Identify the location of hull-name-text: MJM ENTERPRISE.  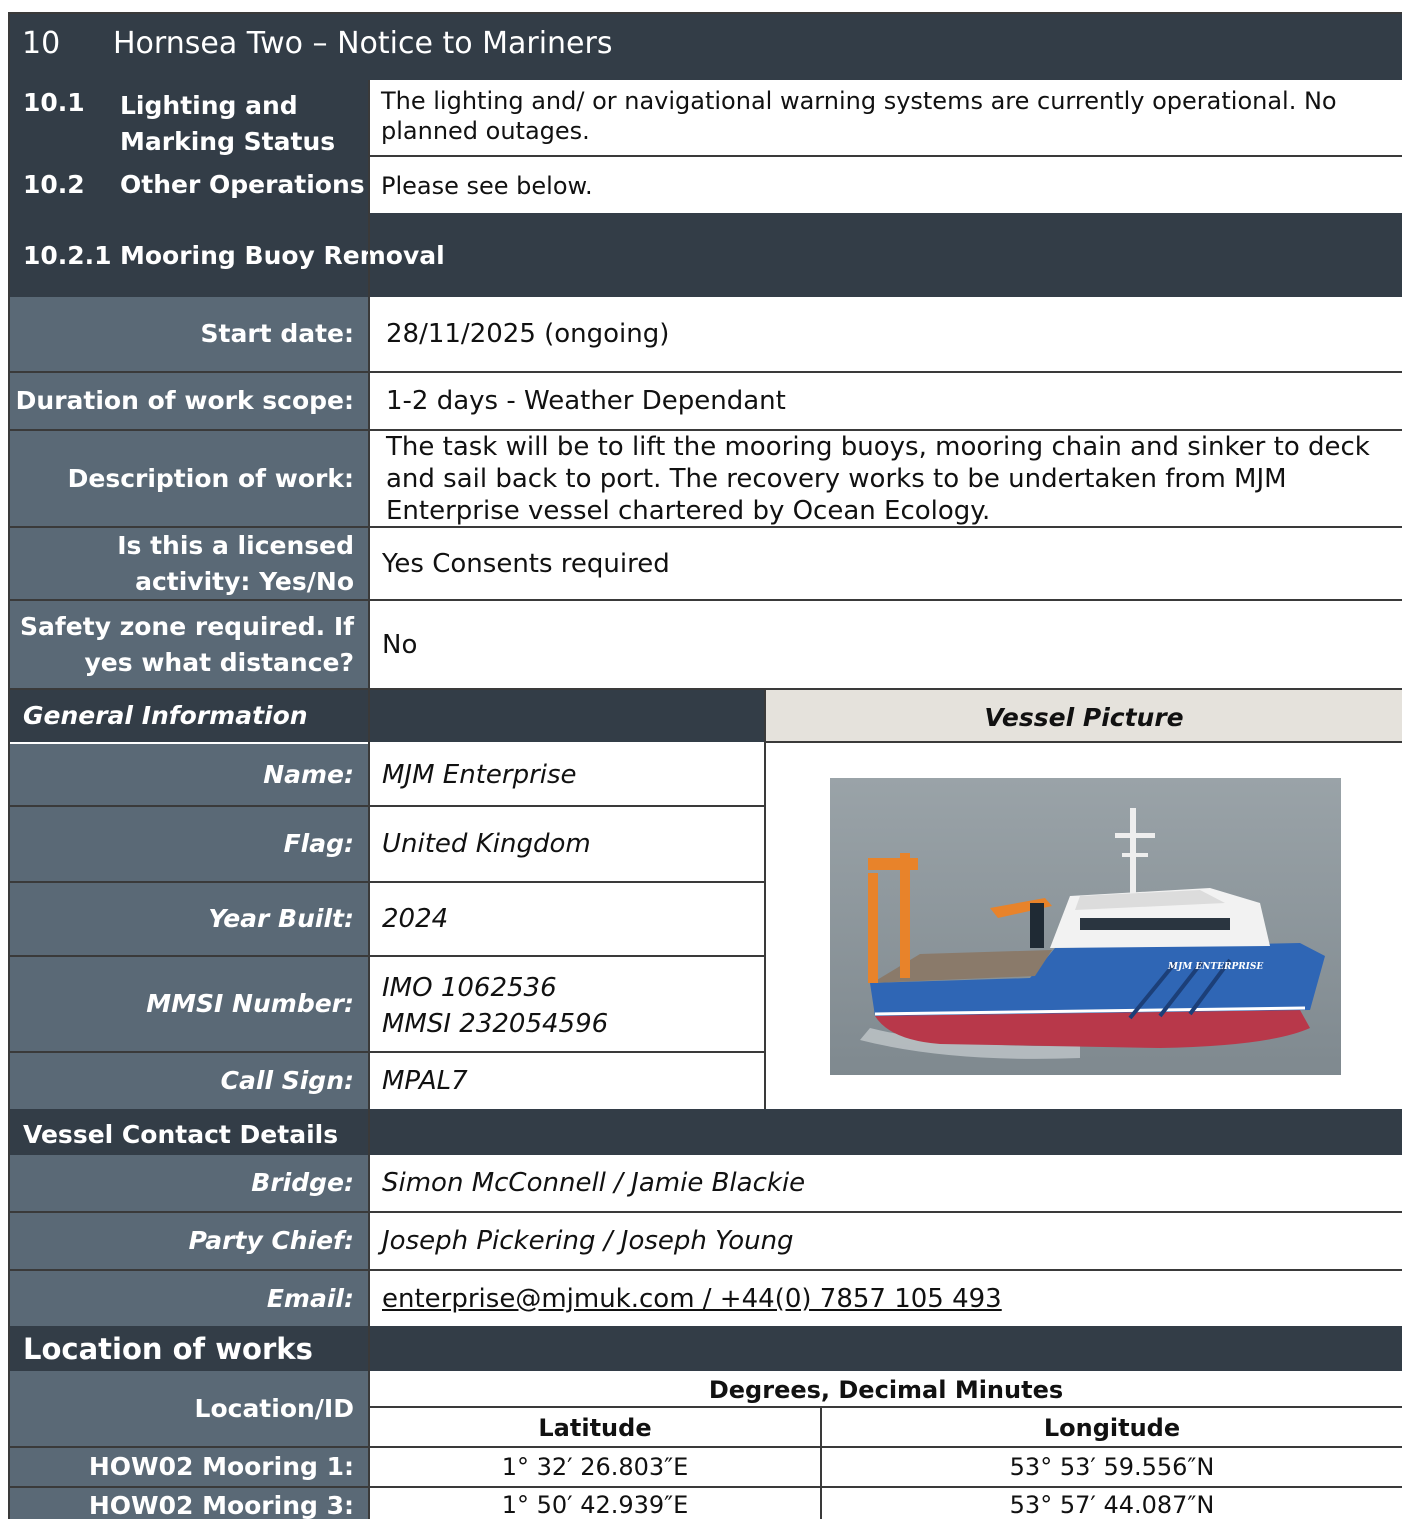
(1215, 967).